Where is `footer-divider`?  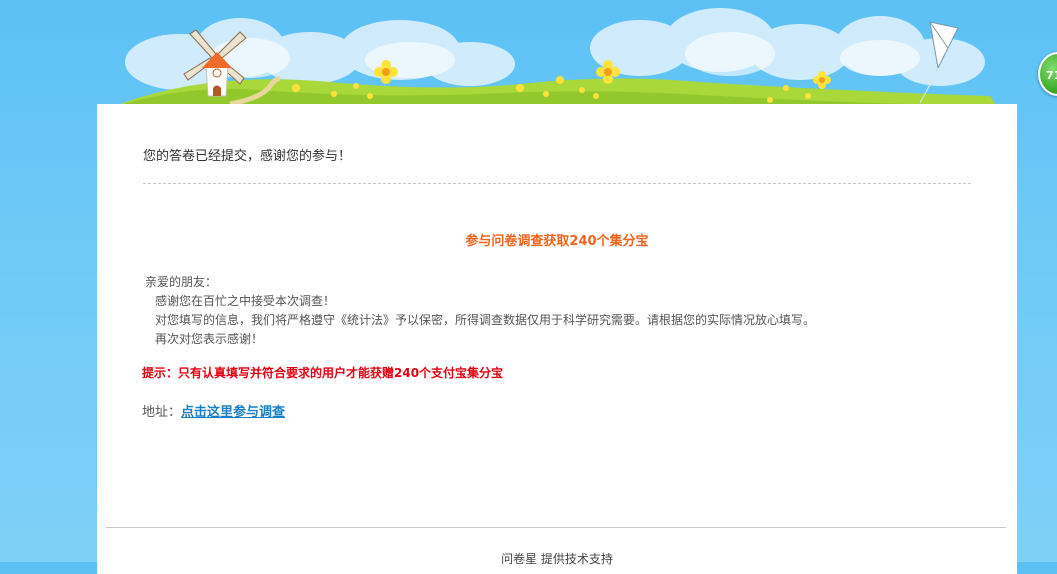
footer-divider is located at coordinates (556, 527).